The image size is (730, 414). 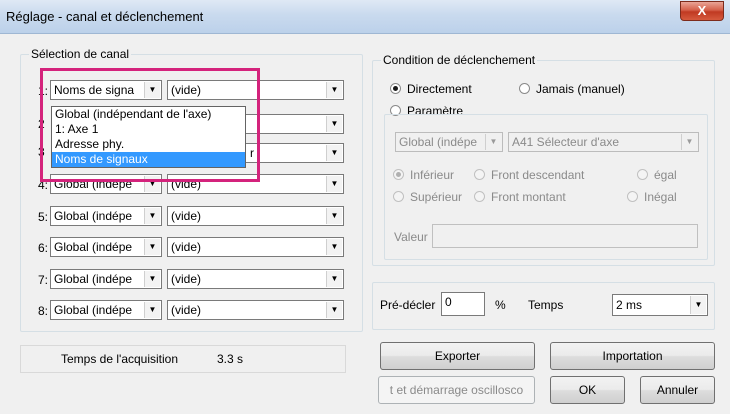 I want to click on valeur-field, so click(x=565, y=236).